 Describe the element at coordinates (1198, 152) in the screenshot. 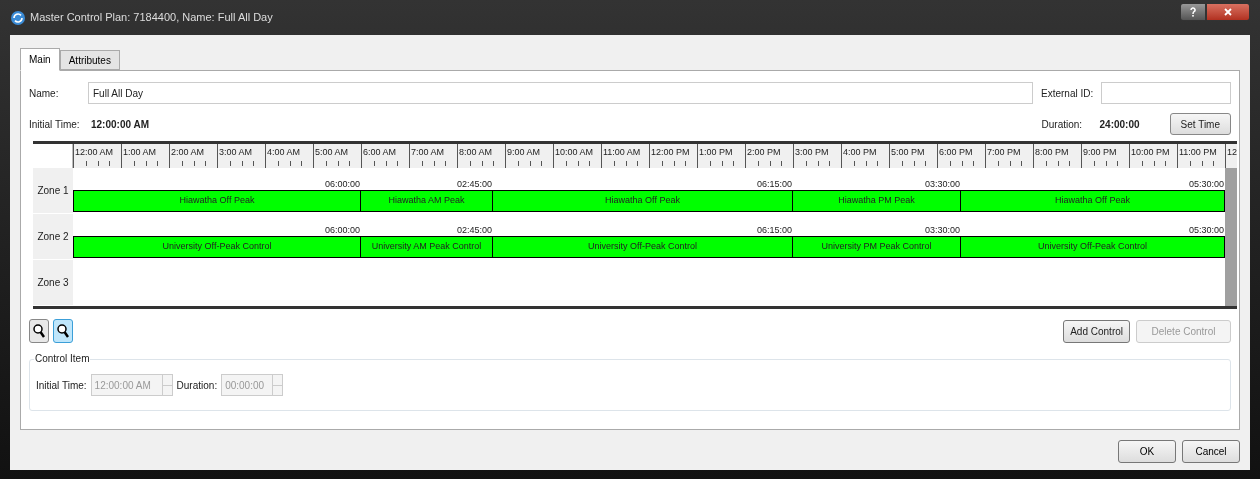

I see `hour-label: 11:00 PM` at that location.